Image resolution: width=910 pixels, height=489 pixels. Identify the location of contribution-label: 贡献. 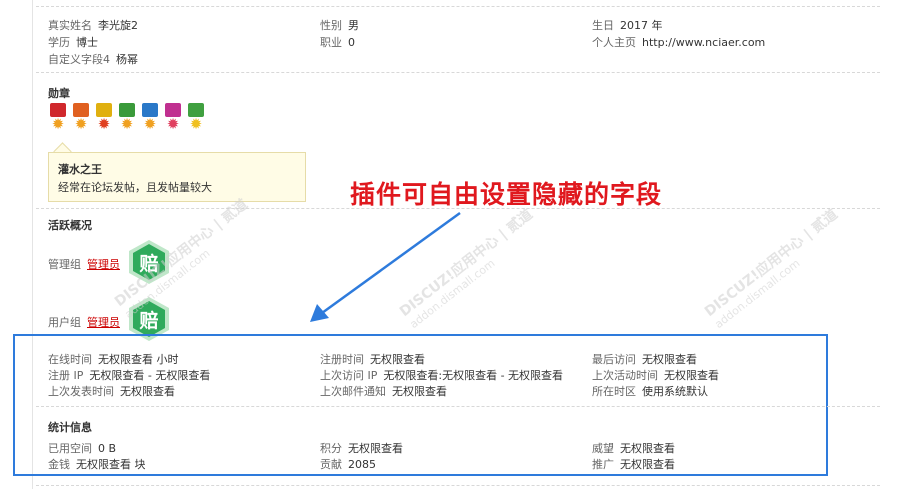
(331, 464).